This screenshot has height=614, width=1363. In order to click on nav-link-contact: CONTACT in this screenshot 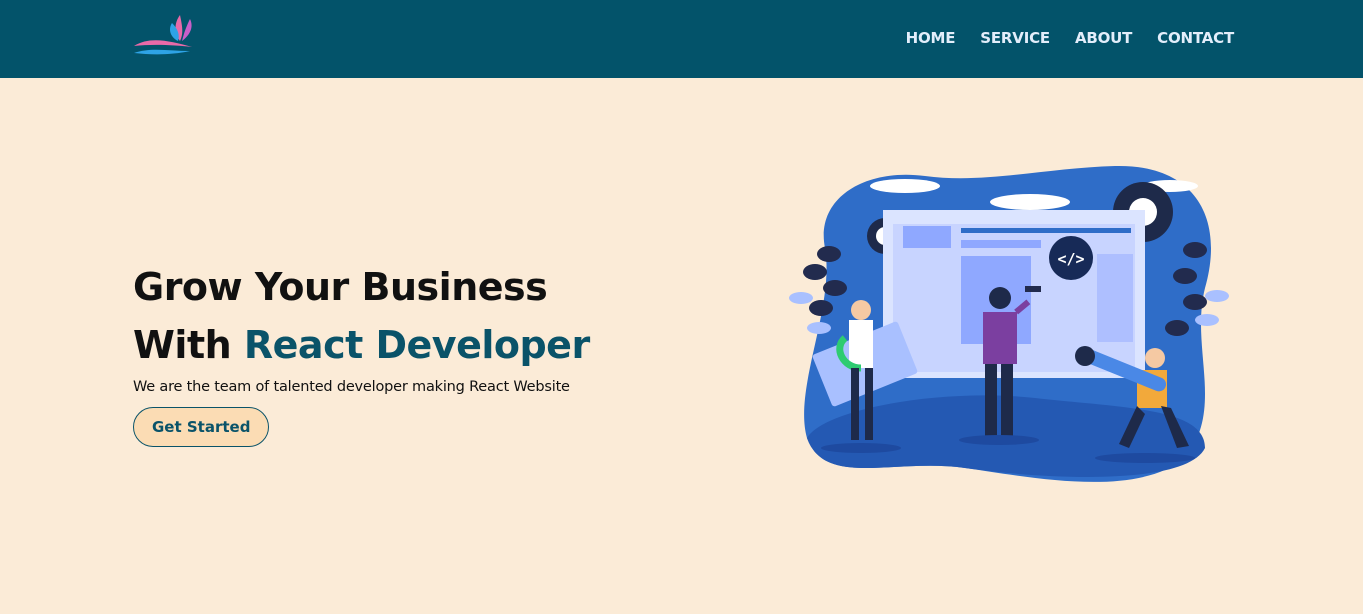, I will do `click(1195, 38)`.